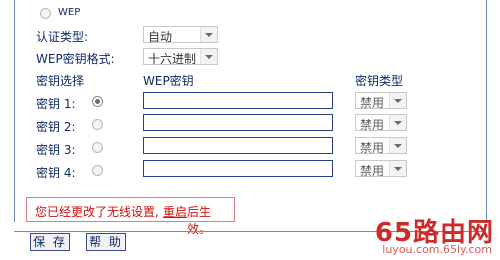  I want to click on wep-key-format-value: 十六进制, so click(172, 59).